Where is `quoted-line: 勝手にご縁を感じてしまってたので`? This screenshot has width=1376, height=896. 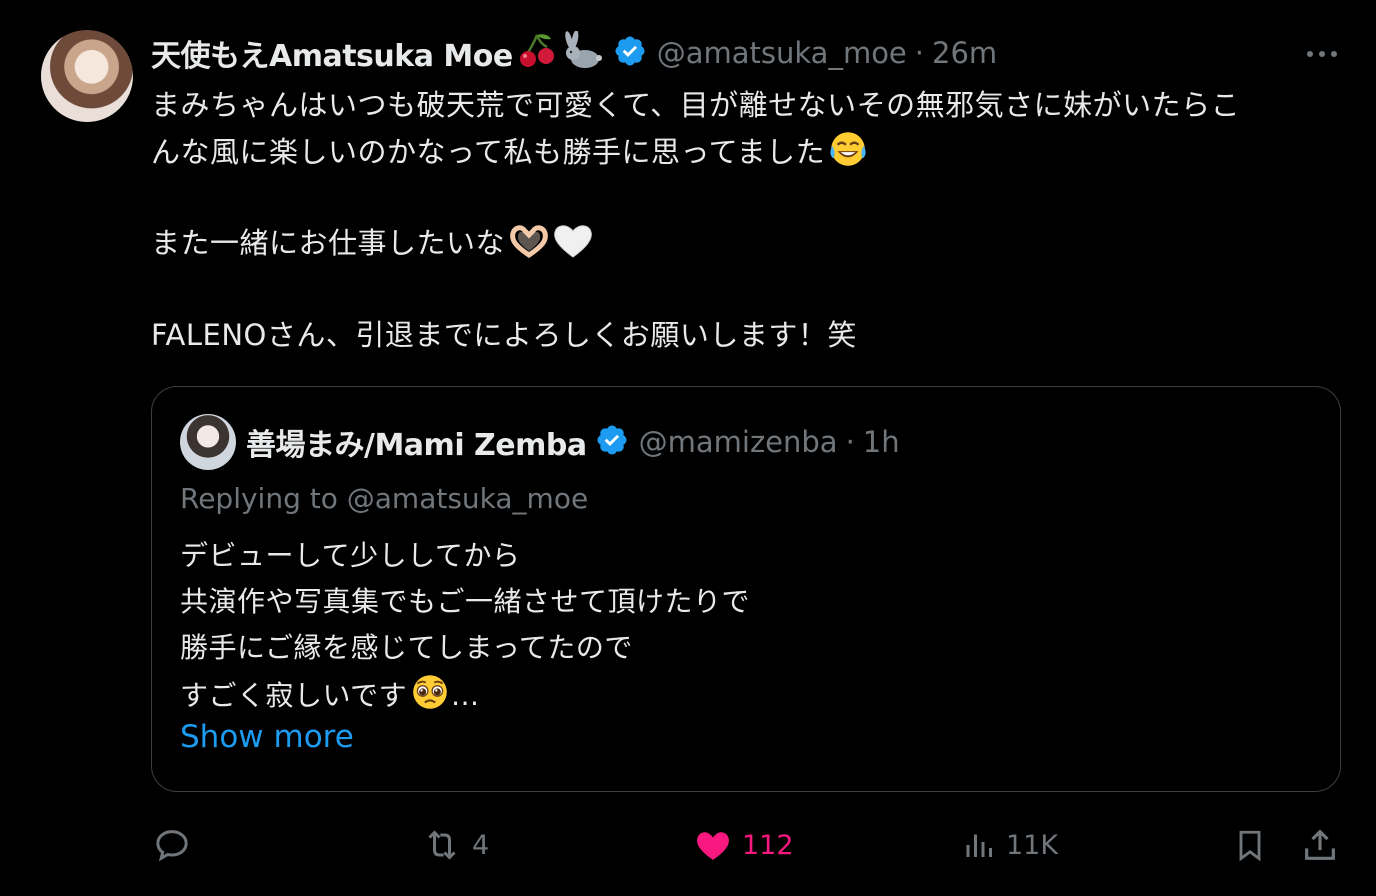 quoted-line: 勝手にご縁を感じてしまってたので is located at coordinates (465, 648).